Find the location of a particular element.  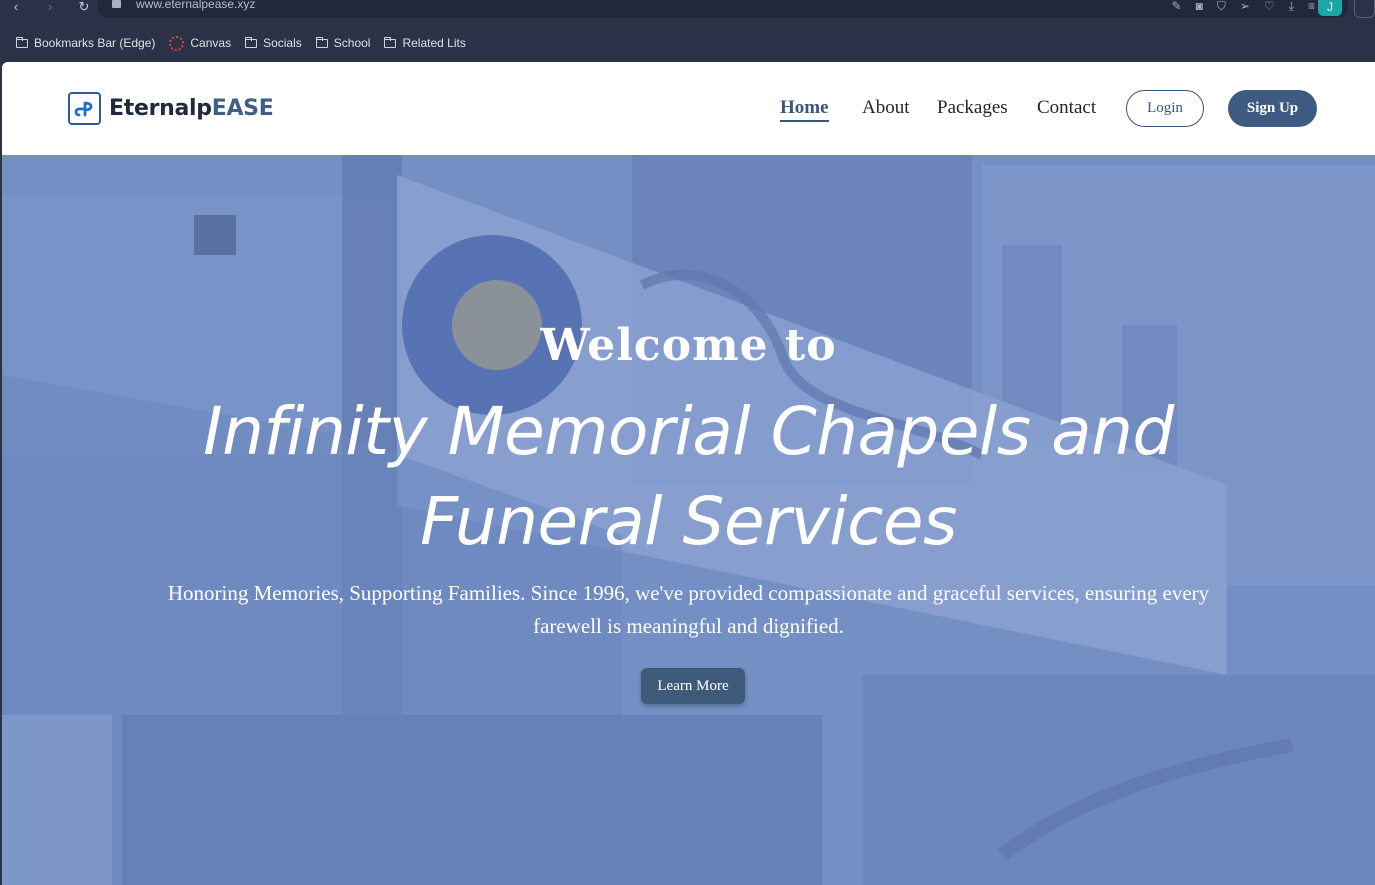

browser-nav-controls: ‹ › ↻ is located at coordinates (50, 7).